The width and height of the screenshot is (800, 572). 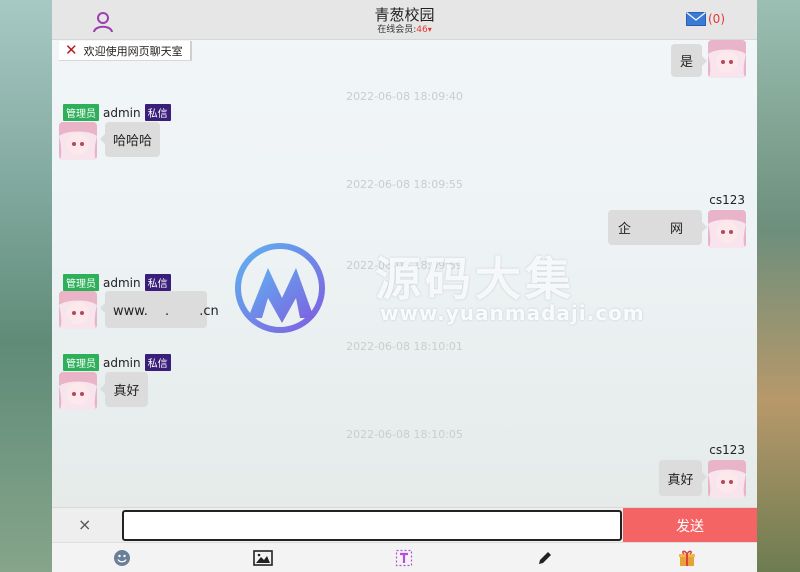 What do you see at coordinates (71, 50) in the screenshot?
I see `close-icon: ✕` at bounding box center [71, 50].